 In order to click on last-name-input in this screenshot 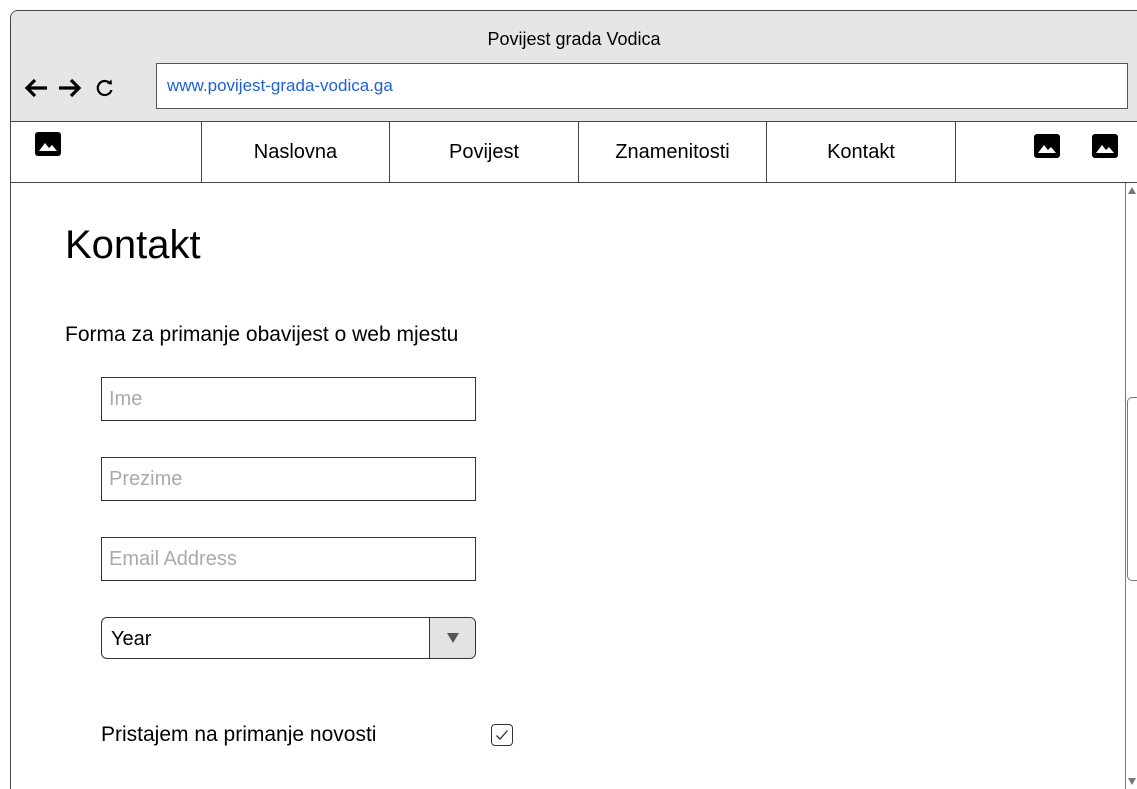, I will do `click(288, 479)`.